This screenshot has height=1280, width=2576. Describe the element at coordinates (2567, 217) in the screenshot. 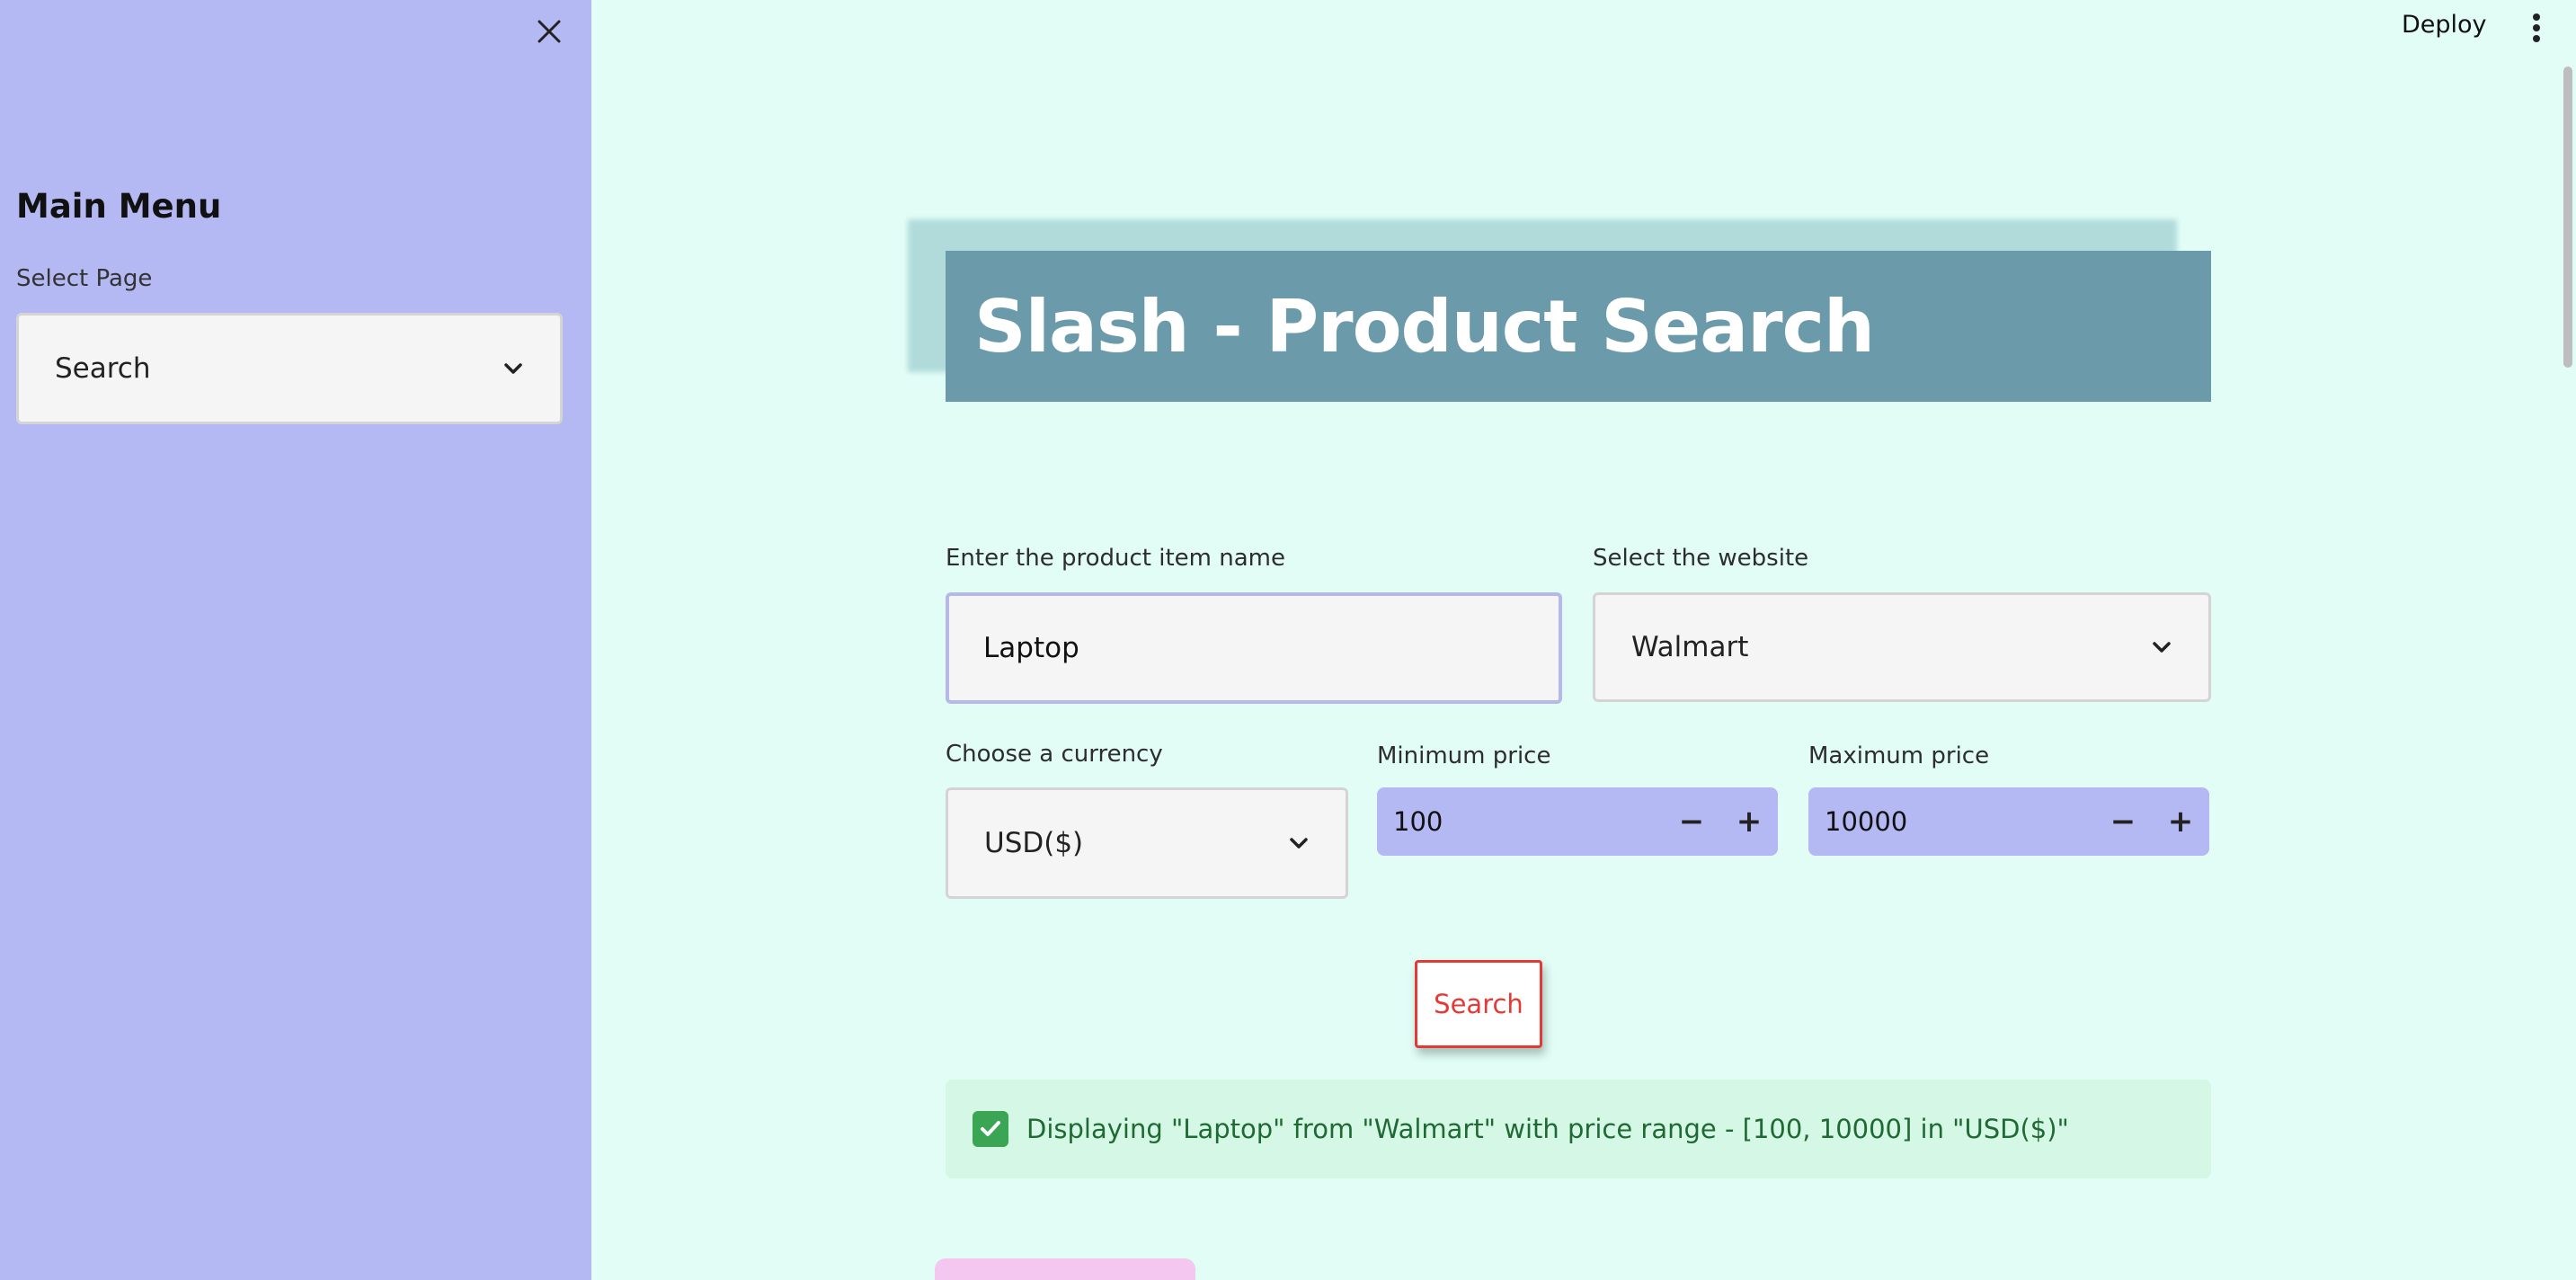

I see `scrollbar-thumb` at that location.